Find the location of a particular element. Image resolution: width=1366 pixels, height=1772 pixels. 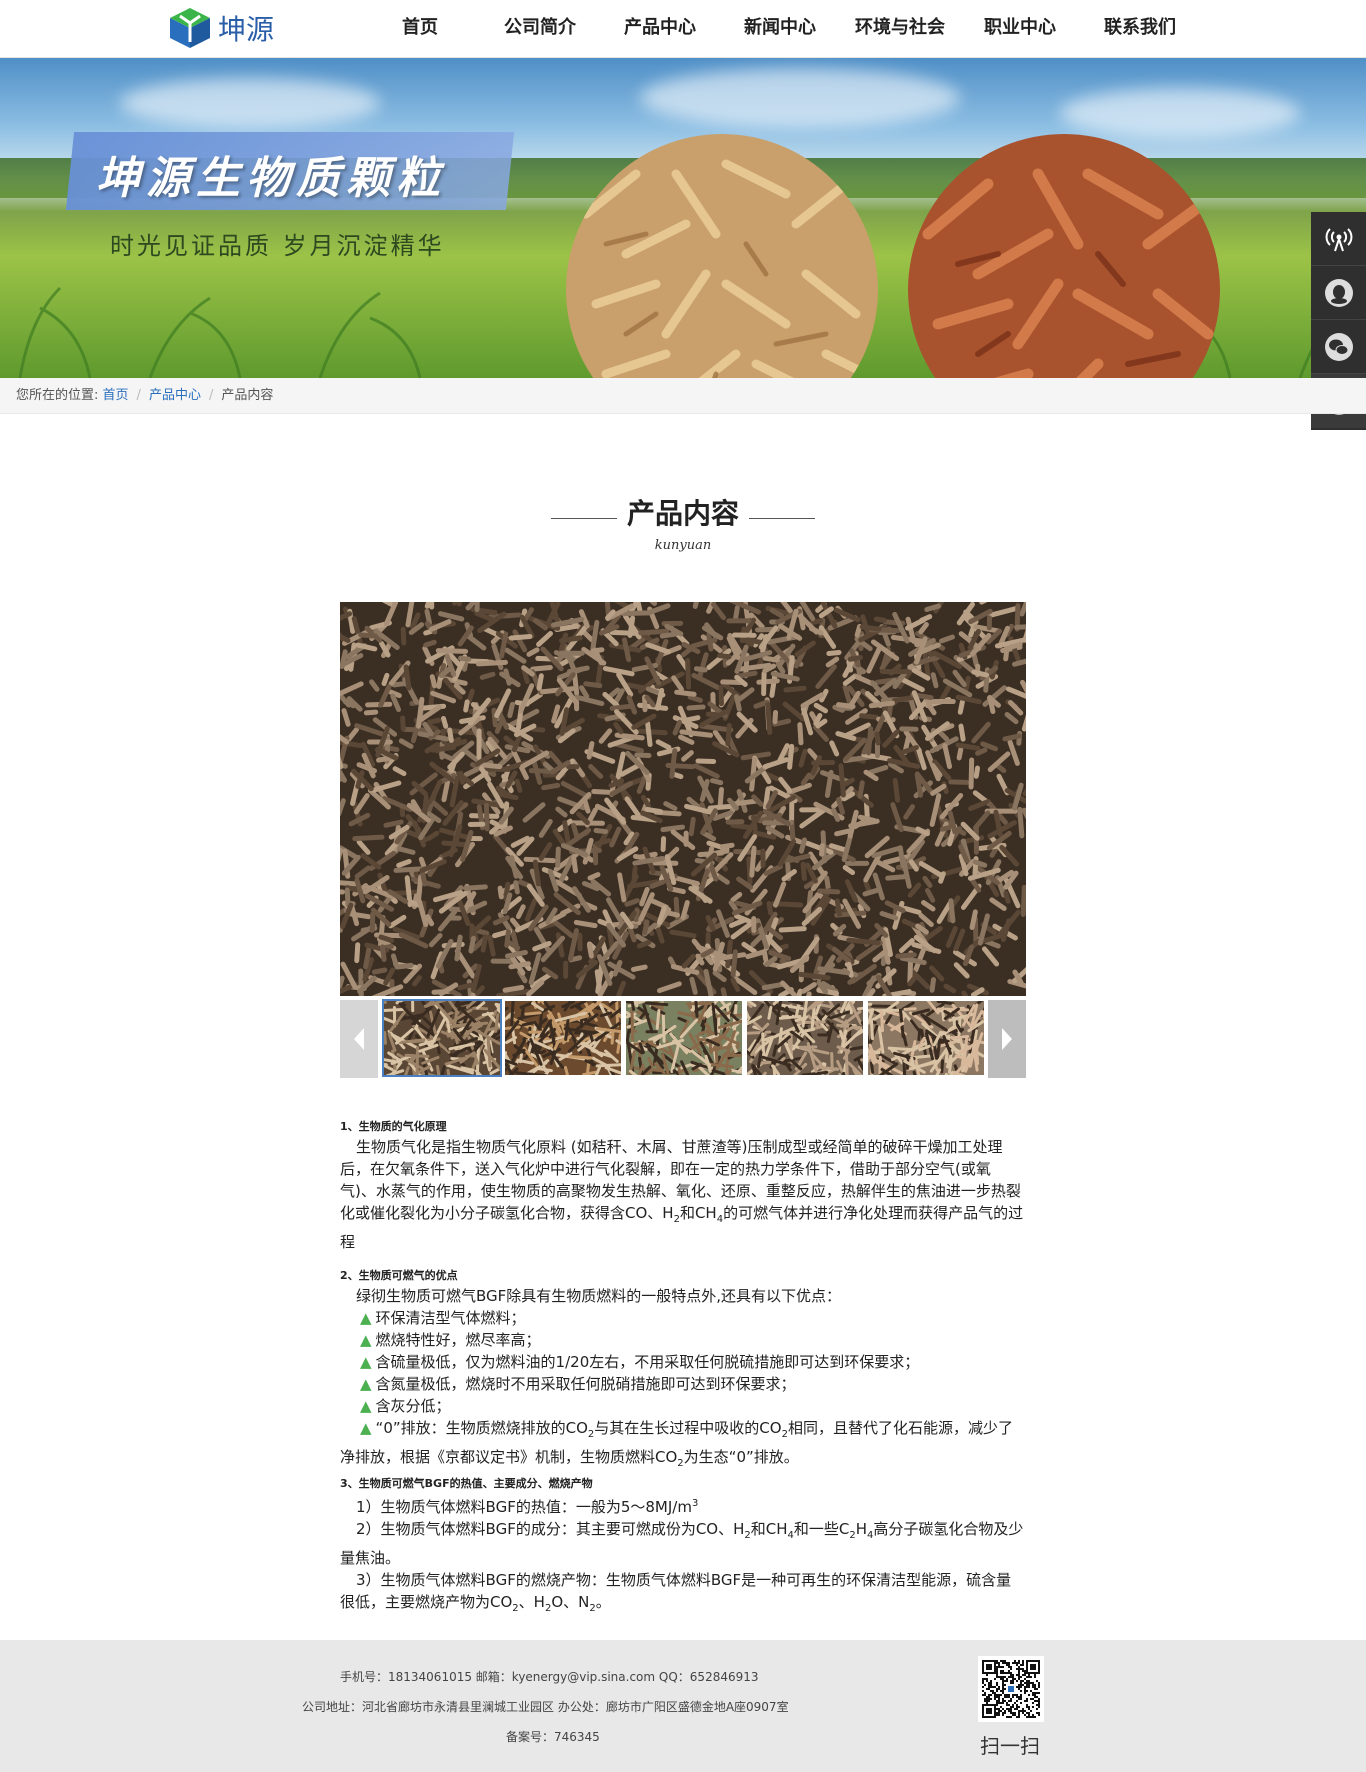

breadcrumb-current: 产品内容 is located at coordinates (247, 395).